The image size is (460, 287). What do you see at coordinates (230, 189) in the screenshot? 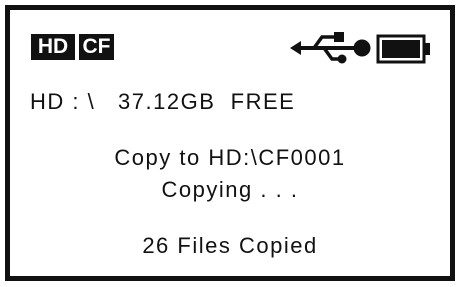
I see `copy-status-text: Copying . . .` at bounding box center [230, 189].